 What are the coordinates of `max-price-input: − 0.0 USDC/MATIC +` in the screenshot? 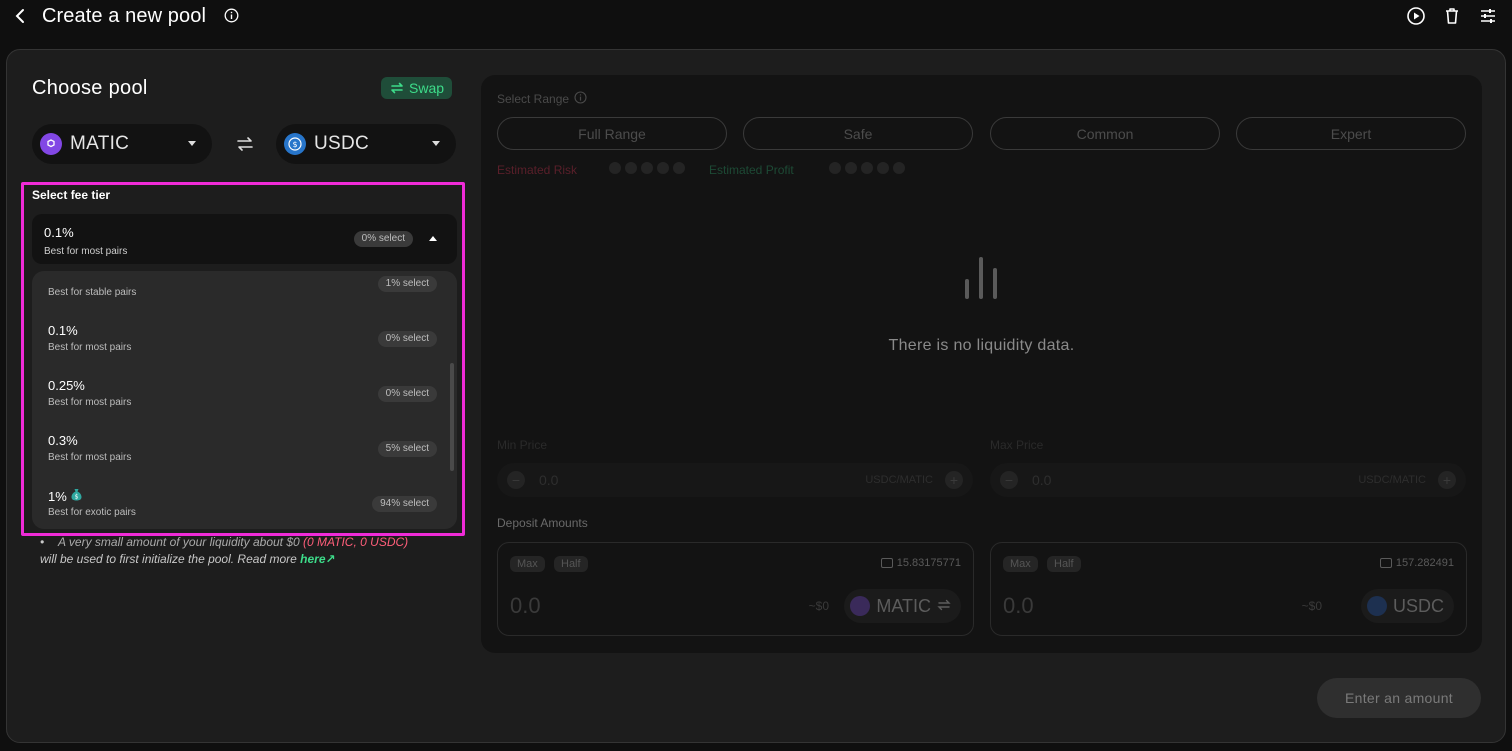 It's located at (1228, 480).